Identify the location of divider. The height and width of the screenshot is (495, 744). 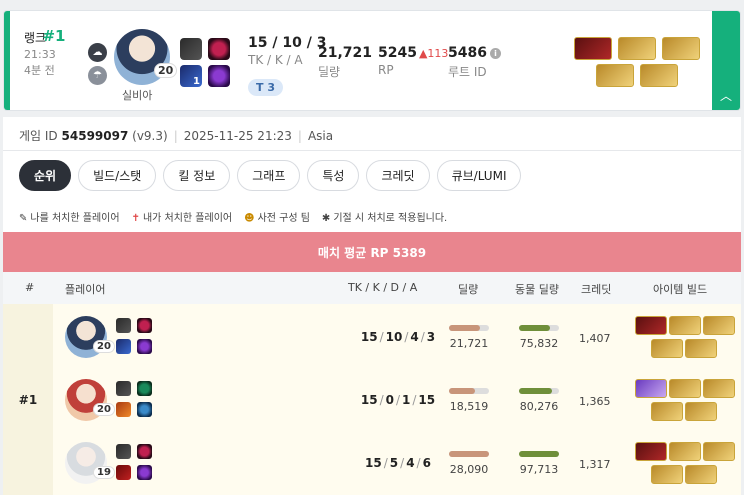
(372, 150).